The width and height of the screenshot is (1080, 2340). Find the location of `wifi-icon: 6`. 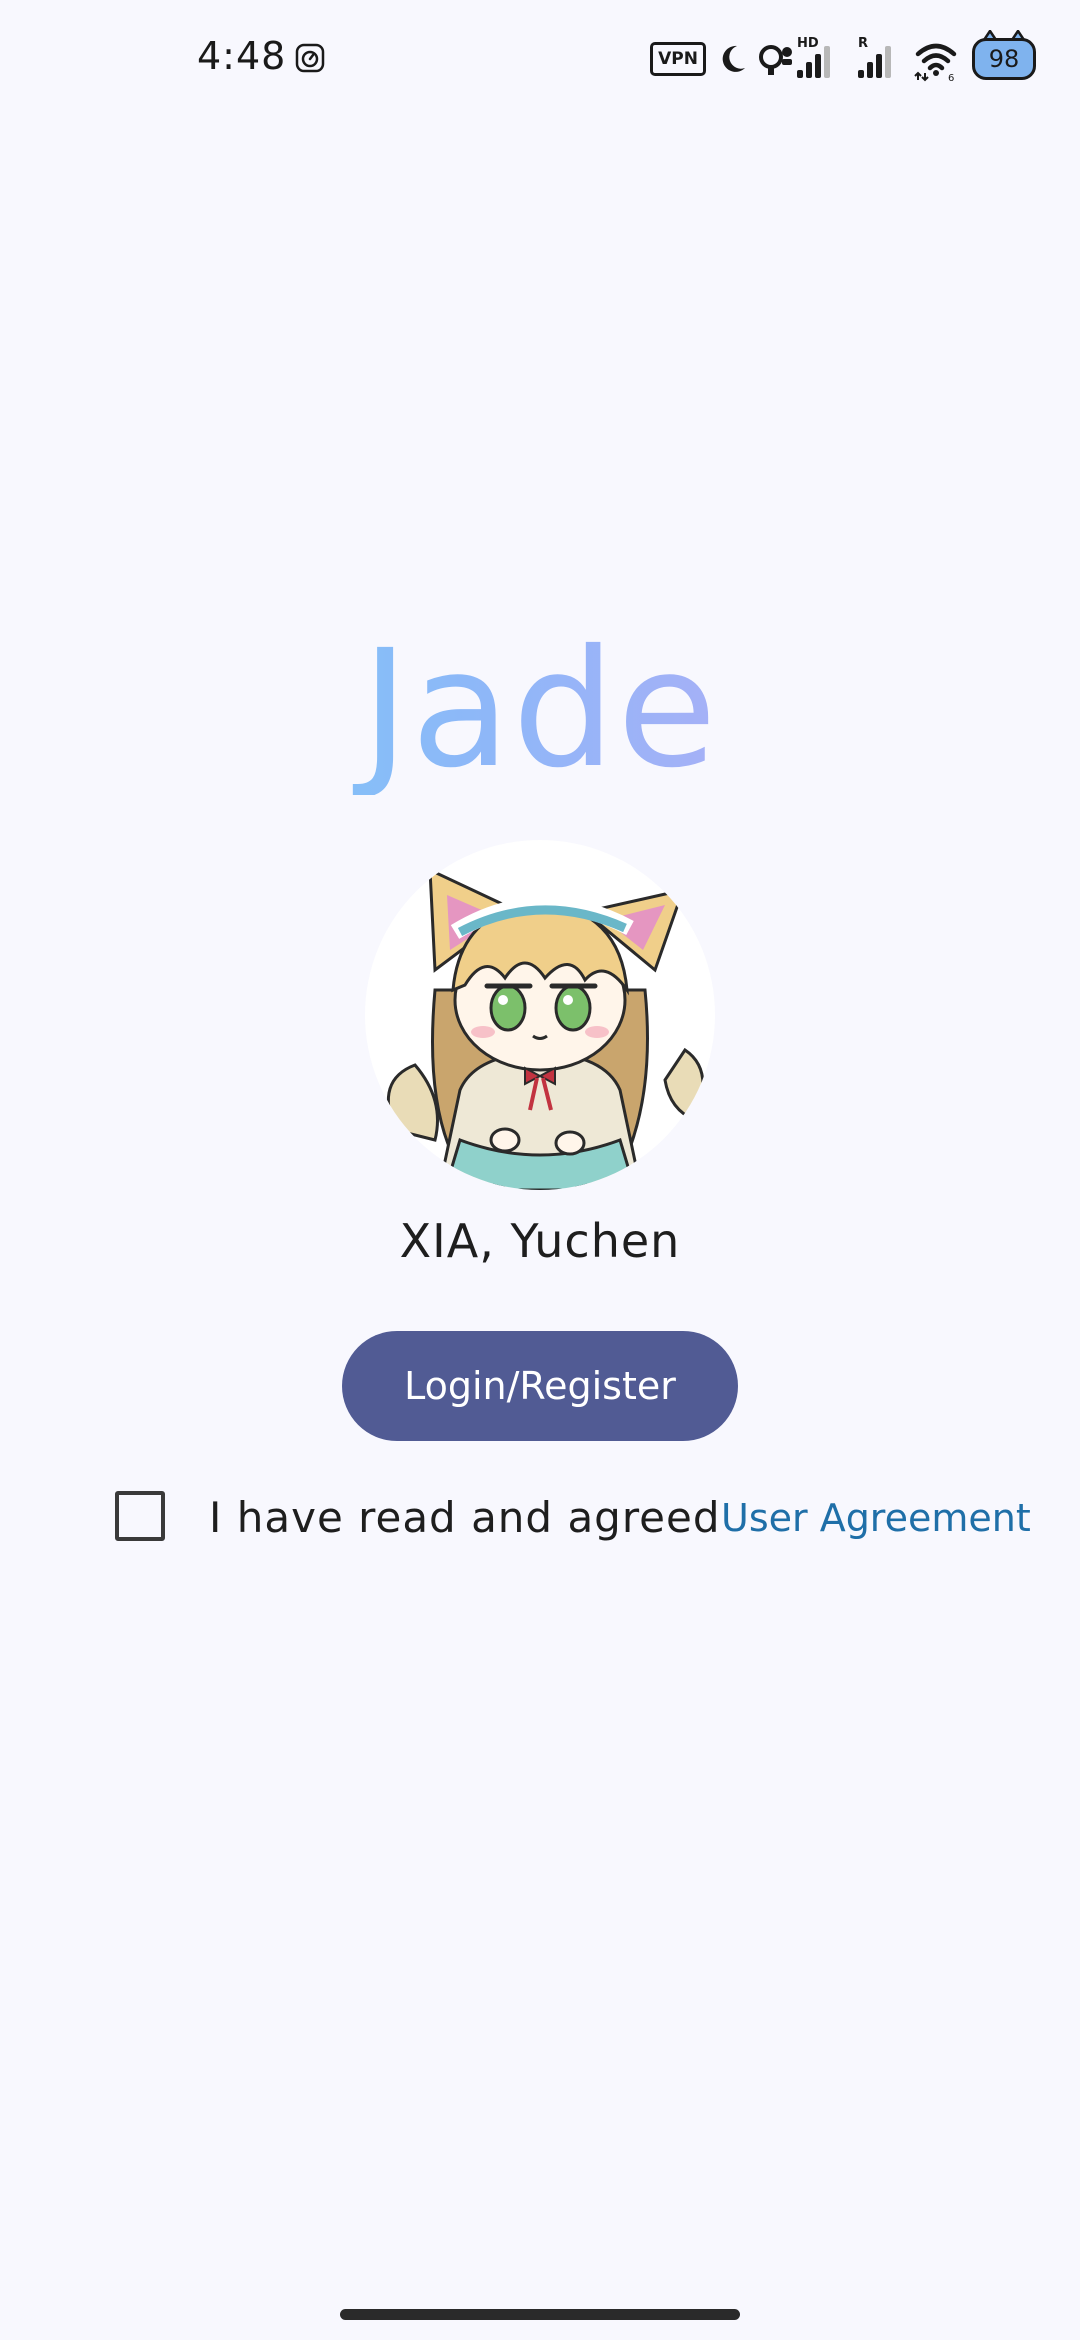

wifi-icon: 6 is located at coordinates (935, 62).